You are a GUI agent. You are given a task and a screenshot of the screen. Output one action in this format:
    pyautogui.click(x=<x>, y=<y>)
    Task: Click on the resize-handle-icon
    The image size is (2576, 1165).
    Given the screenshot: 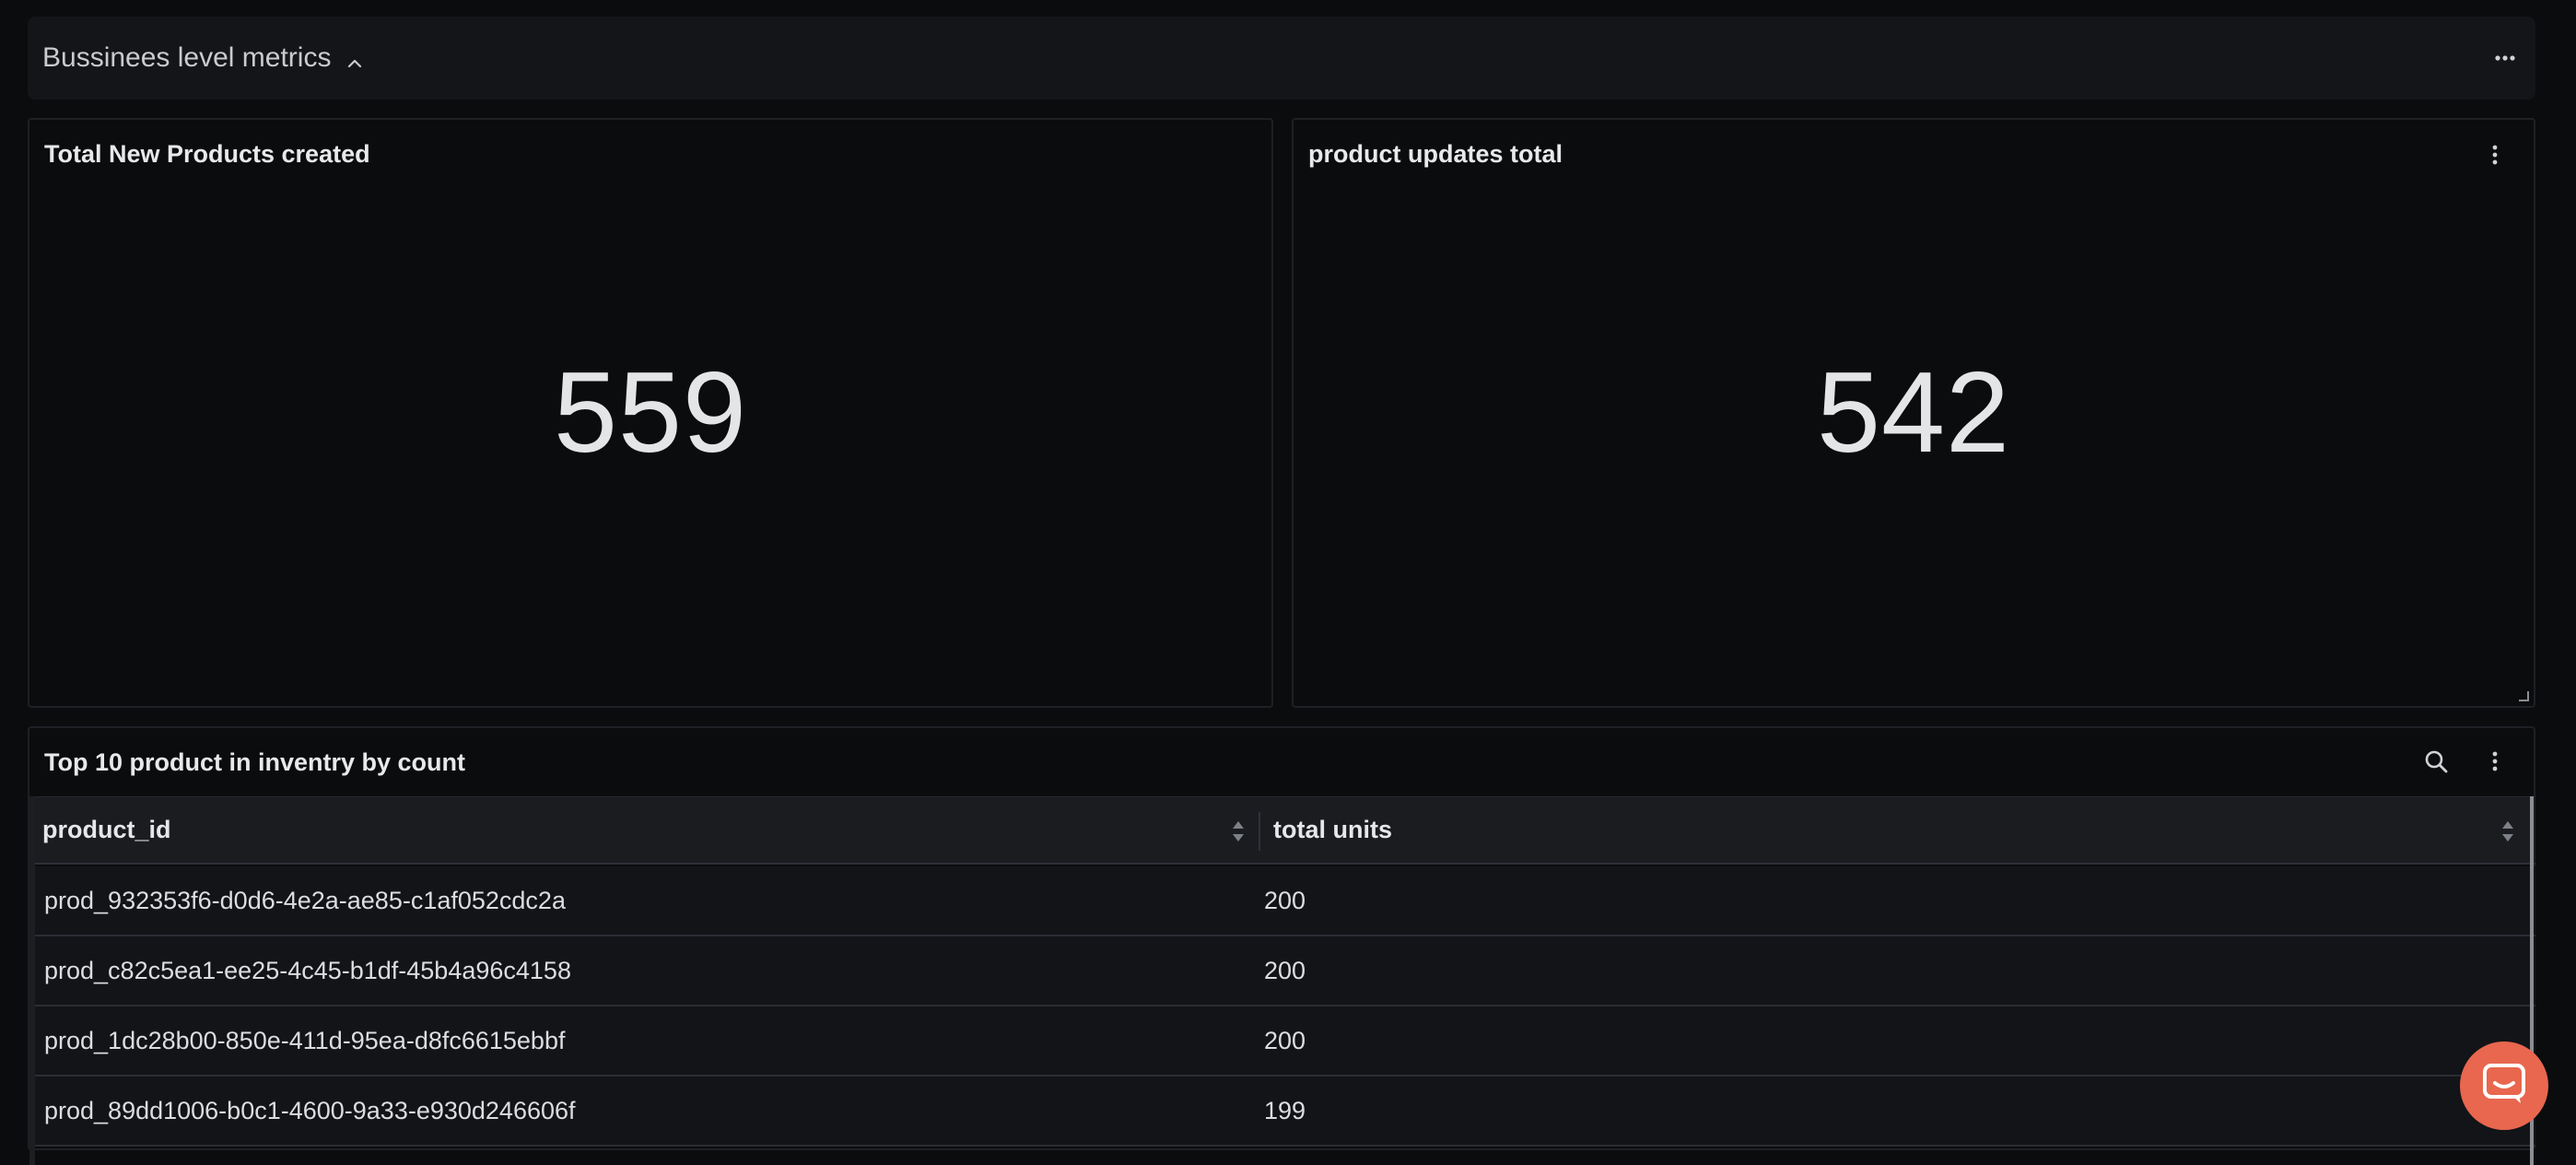 What is the action you would take?
    pyautogui.click(x=2523, y=695)
    